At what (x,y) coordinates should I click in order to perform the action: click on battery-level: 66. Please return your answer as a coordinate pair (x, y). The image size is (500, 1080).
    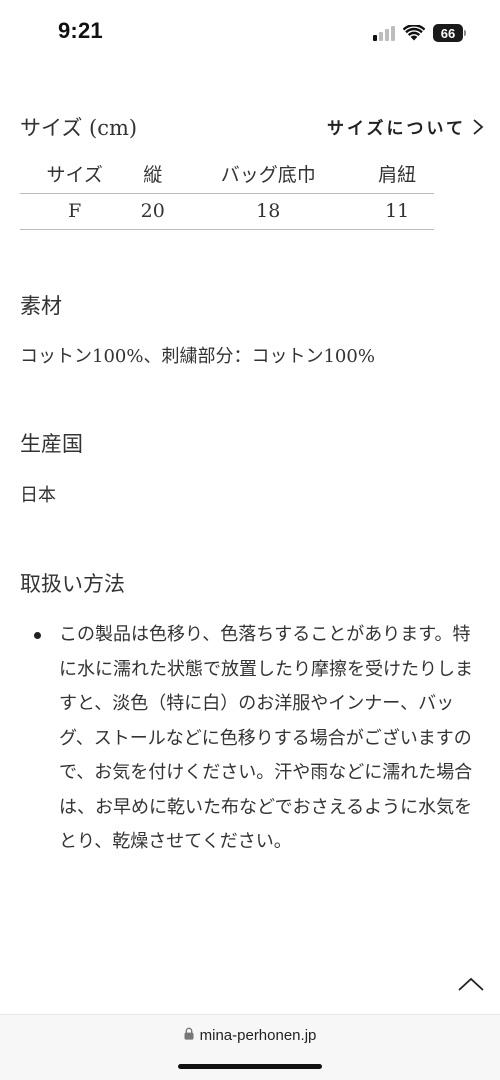
    Looking at the image, I should click on (448, 33).